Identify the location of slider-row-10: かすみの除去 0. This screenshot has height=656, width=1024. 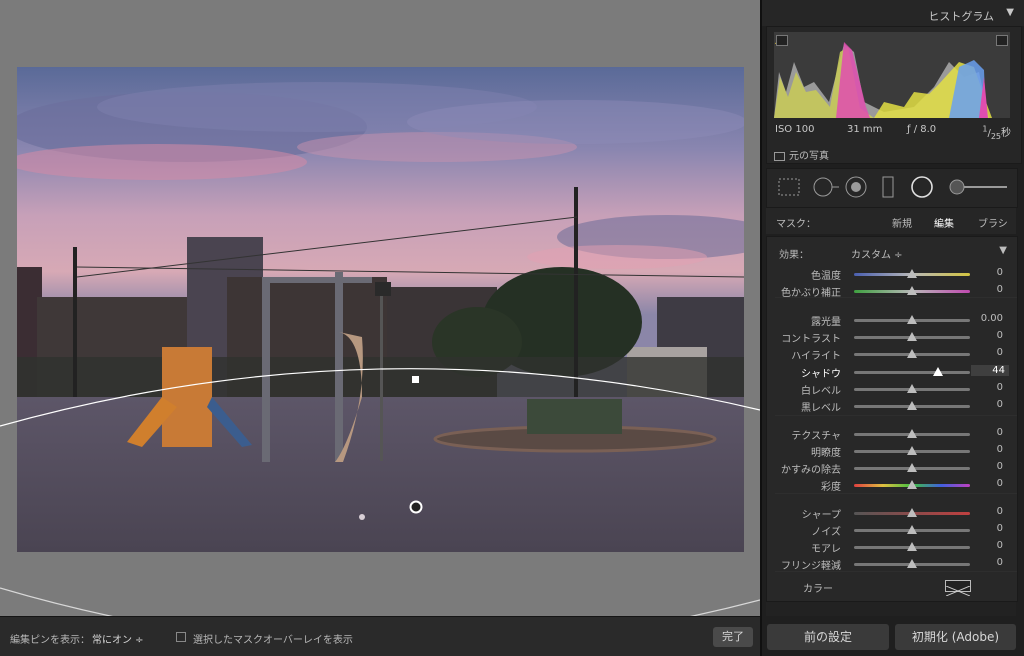
(892, 468).